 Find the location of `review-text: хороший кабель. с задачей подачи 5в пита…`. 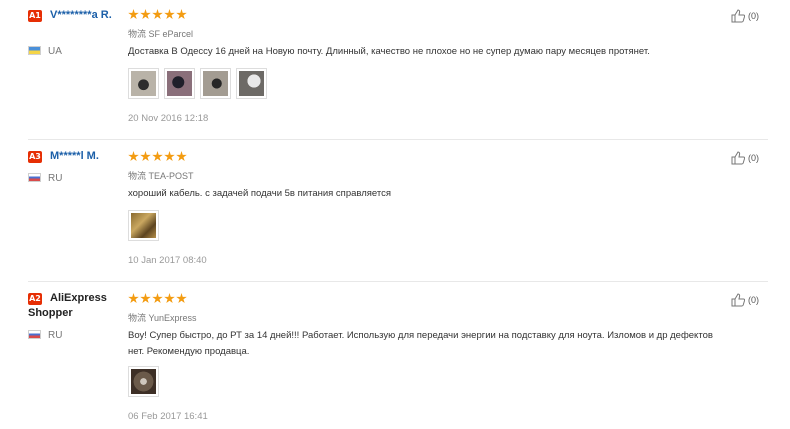

review-text: хороший кабель. с задачей подачи 5в пита… is located at coordinates (260, 193).